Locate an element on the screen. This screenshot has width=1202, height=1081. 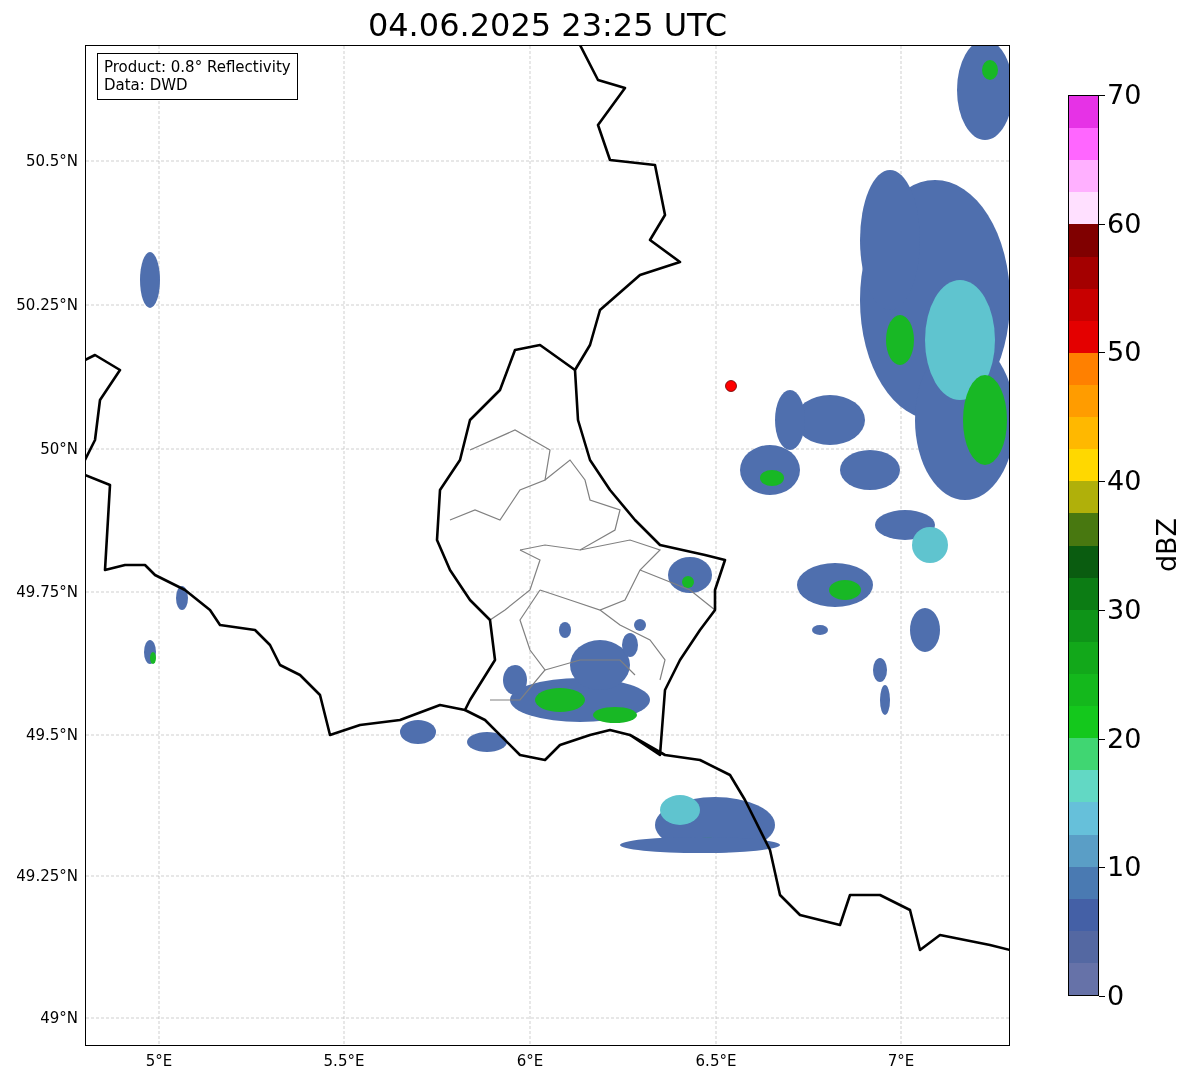
longitude-label: 5°E is located at coordinates (159, 1061).